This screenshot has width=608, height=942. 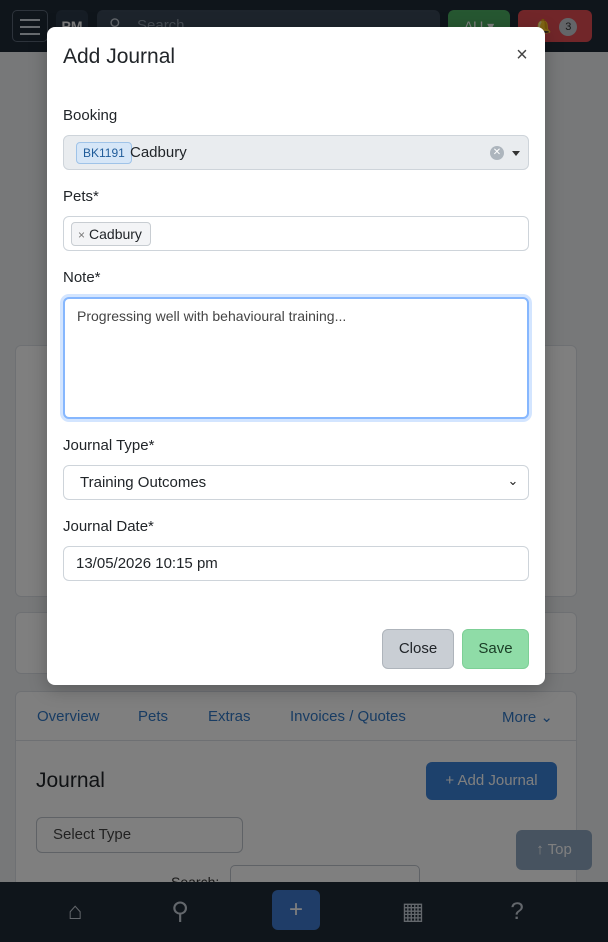 What do you see at coordinates (296, 563) in the screenshot?
I see `journal-date-input: 13/05/2026 10:15 pm` at bounding box center [296, 563].